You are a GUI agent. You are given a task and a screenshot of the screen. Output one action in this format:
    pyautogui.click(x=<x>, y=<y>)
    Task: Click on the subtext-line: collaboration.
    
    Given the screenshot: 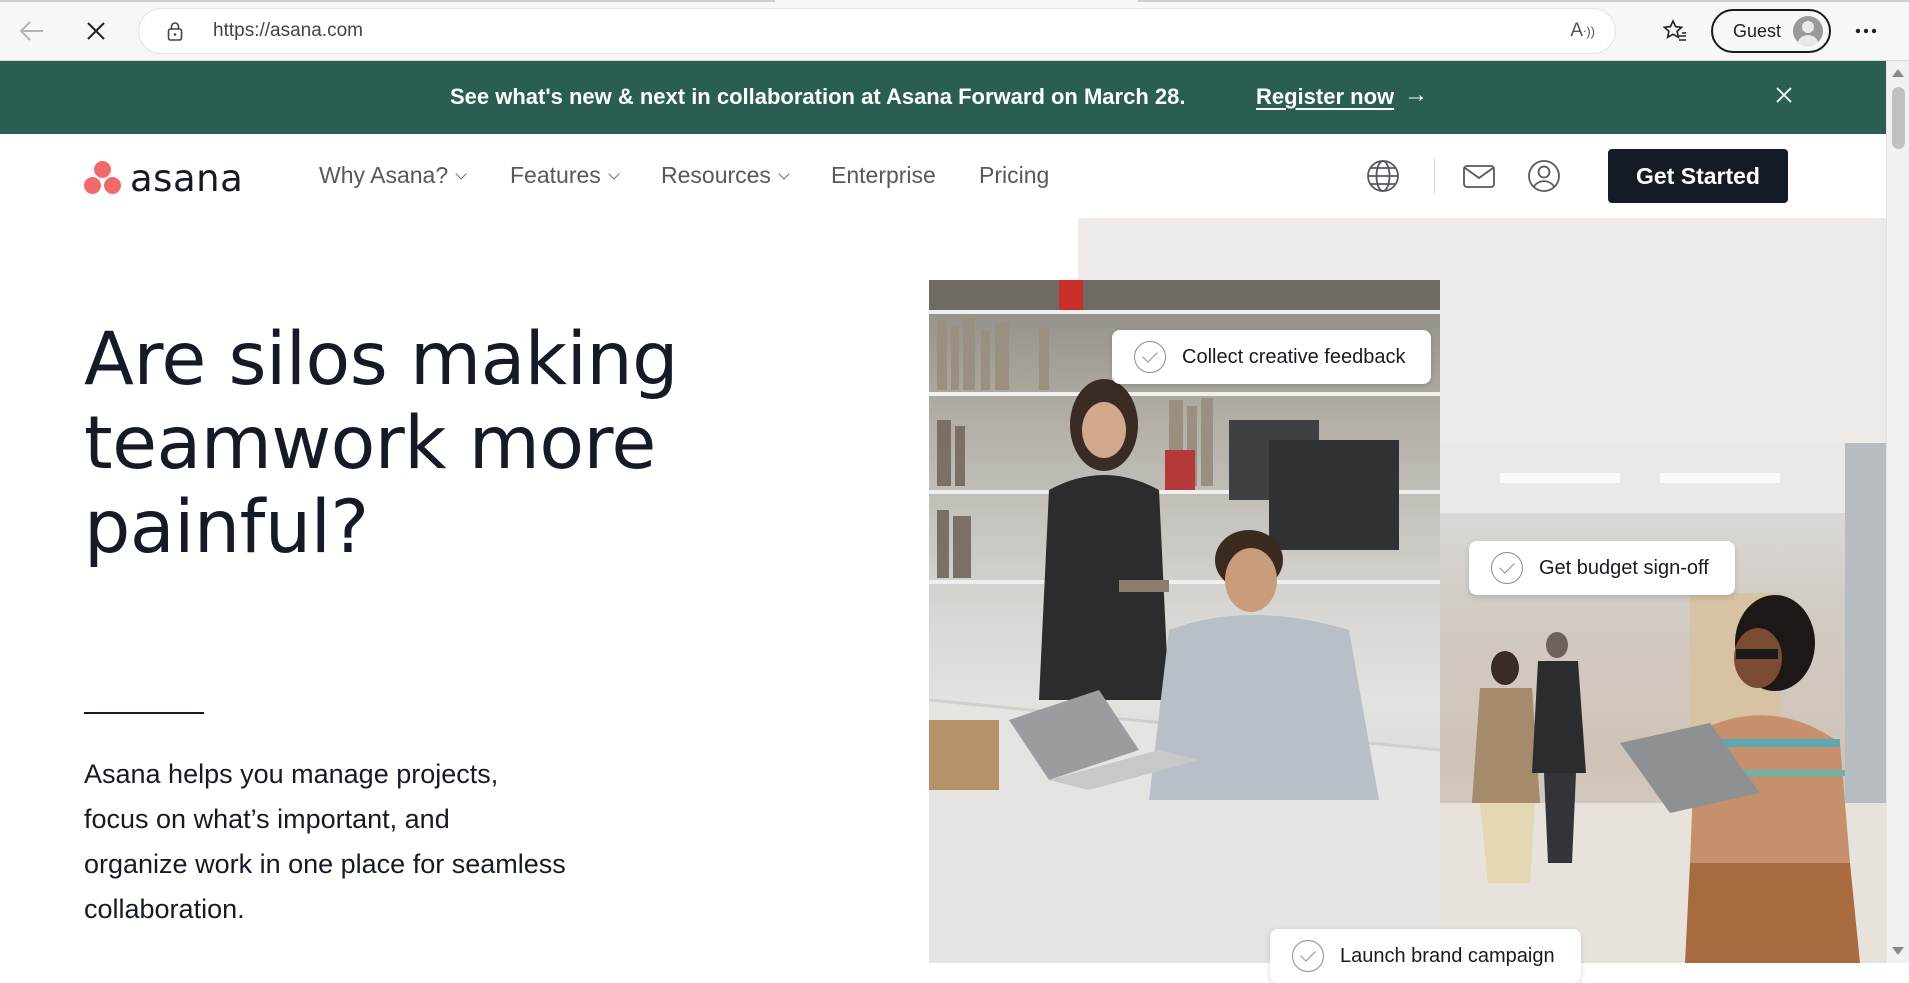 What is the action you would take?
    pyautogui.click(x=164, y=909)
    